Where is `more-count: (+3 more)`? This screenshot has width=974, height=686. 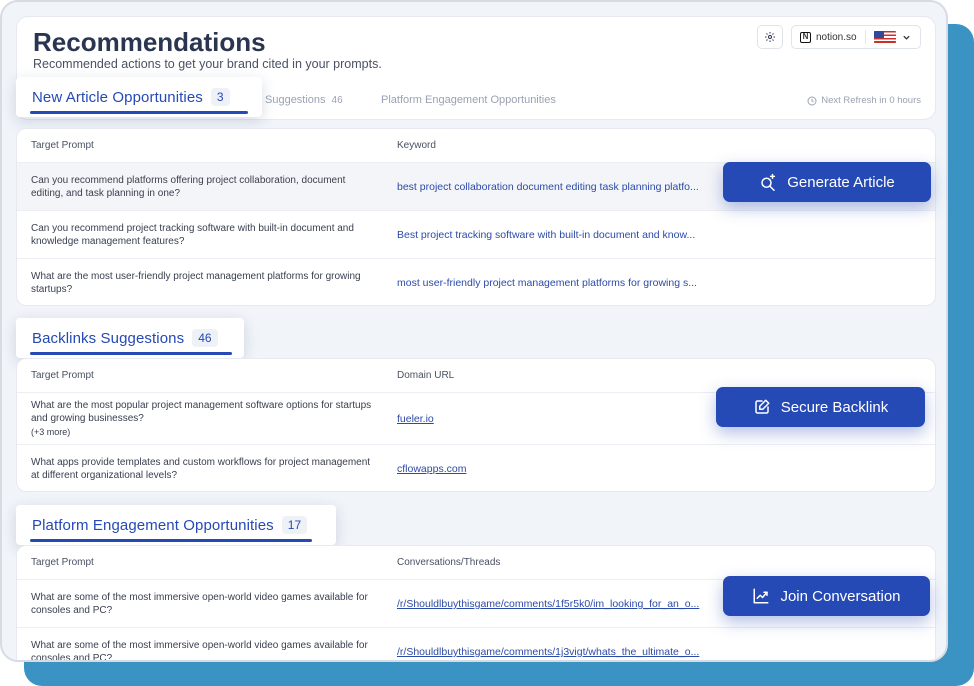
more-count: (+3 more) is located at coordinates (203, 432).